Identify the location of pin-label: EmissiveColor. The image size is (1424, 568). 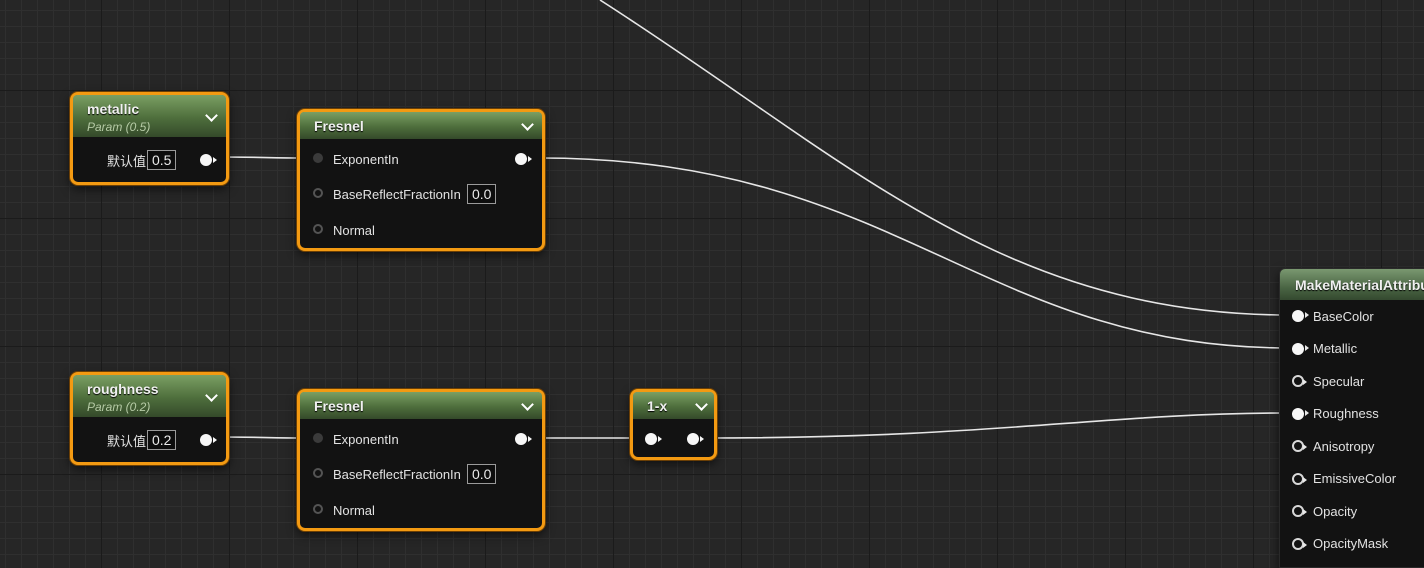
(1355, 478).